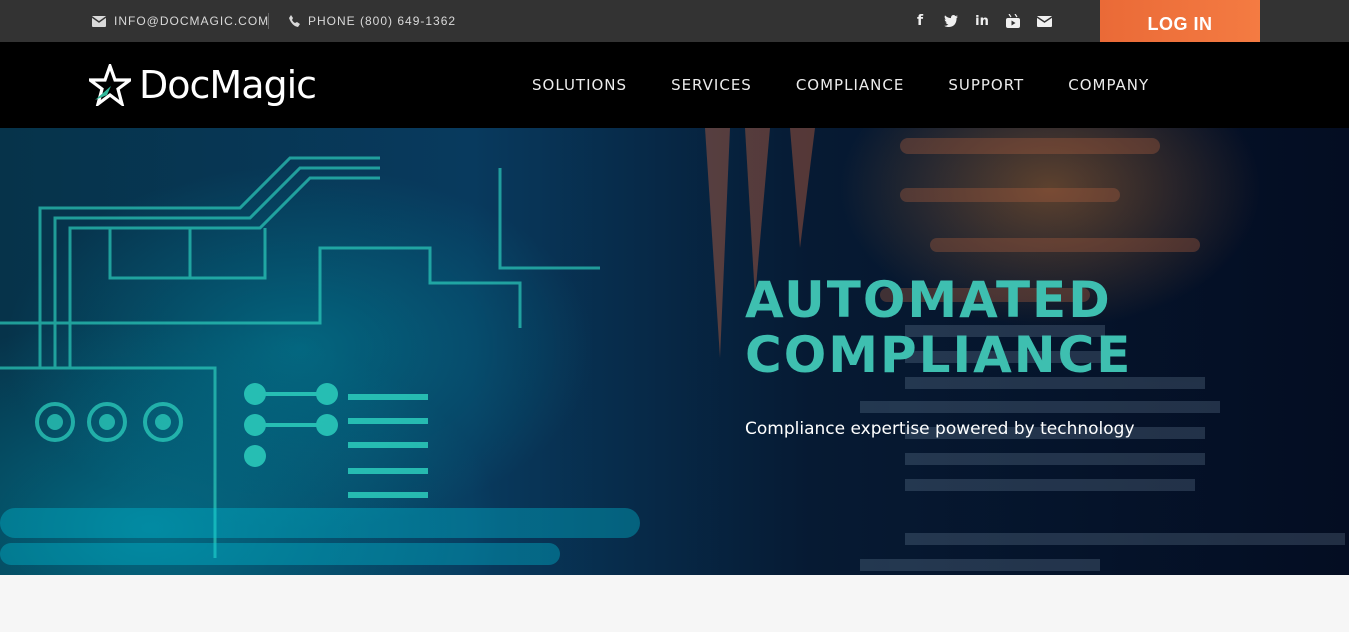 The image size is (1349, 632). What do you see at coordinates (192, 21) in the screenshot?
I see `email-text: INFO@DOCMAGIC.COM` at bounding box center [192, 21].